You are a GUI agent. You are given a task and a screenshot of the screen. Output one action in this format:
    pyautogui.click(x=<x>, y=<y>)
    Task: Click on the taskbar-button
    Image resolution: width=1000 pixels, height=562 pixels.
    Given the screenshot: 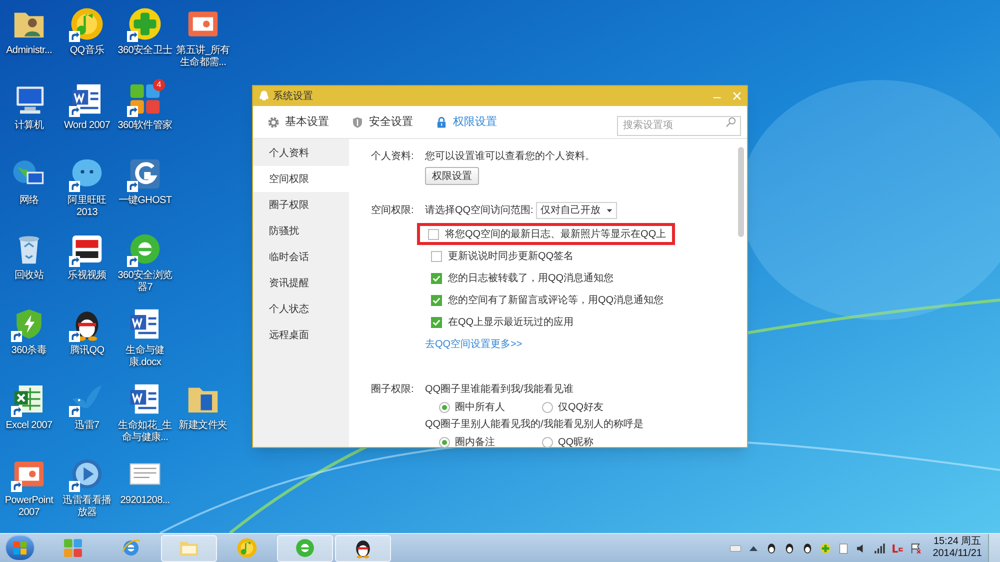 What is the action you would take?
    pyautogui.click(x=363, y=548)
    